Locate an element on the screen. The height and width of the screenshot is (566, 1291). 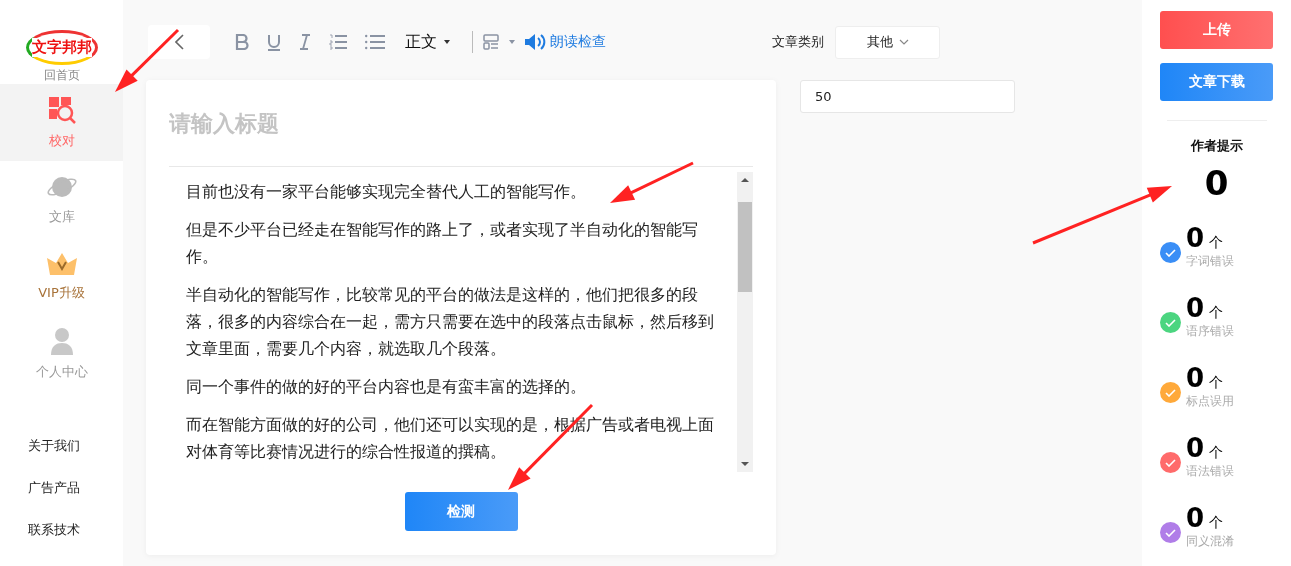
sidebar-item: VIP升级 is located at coordinates (61, 276).